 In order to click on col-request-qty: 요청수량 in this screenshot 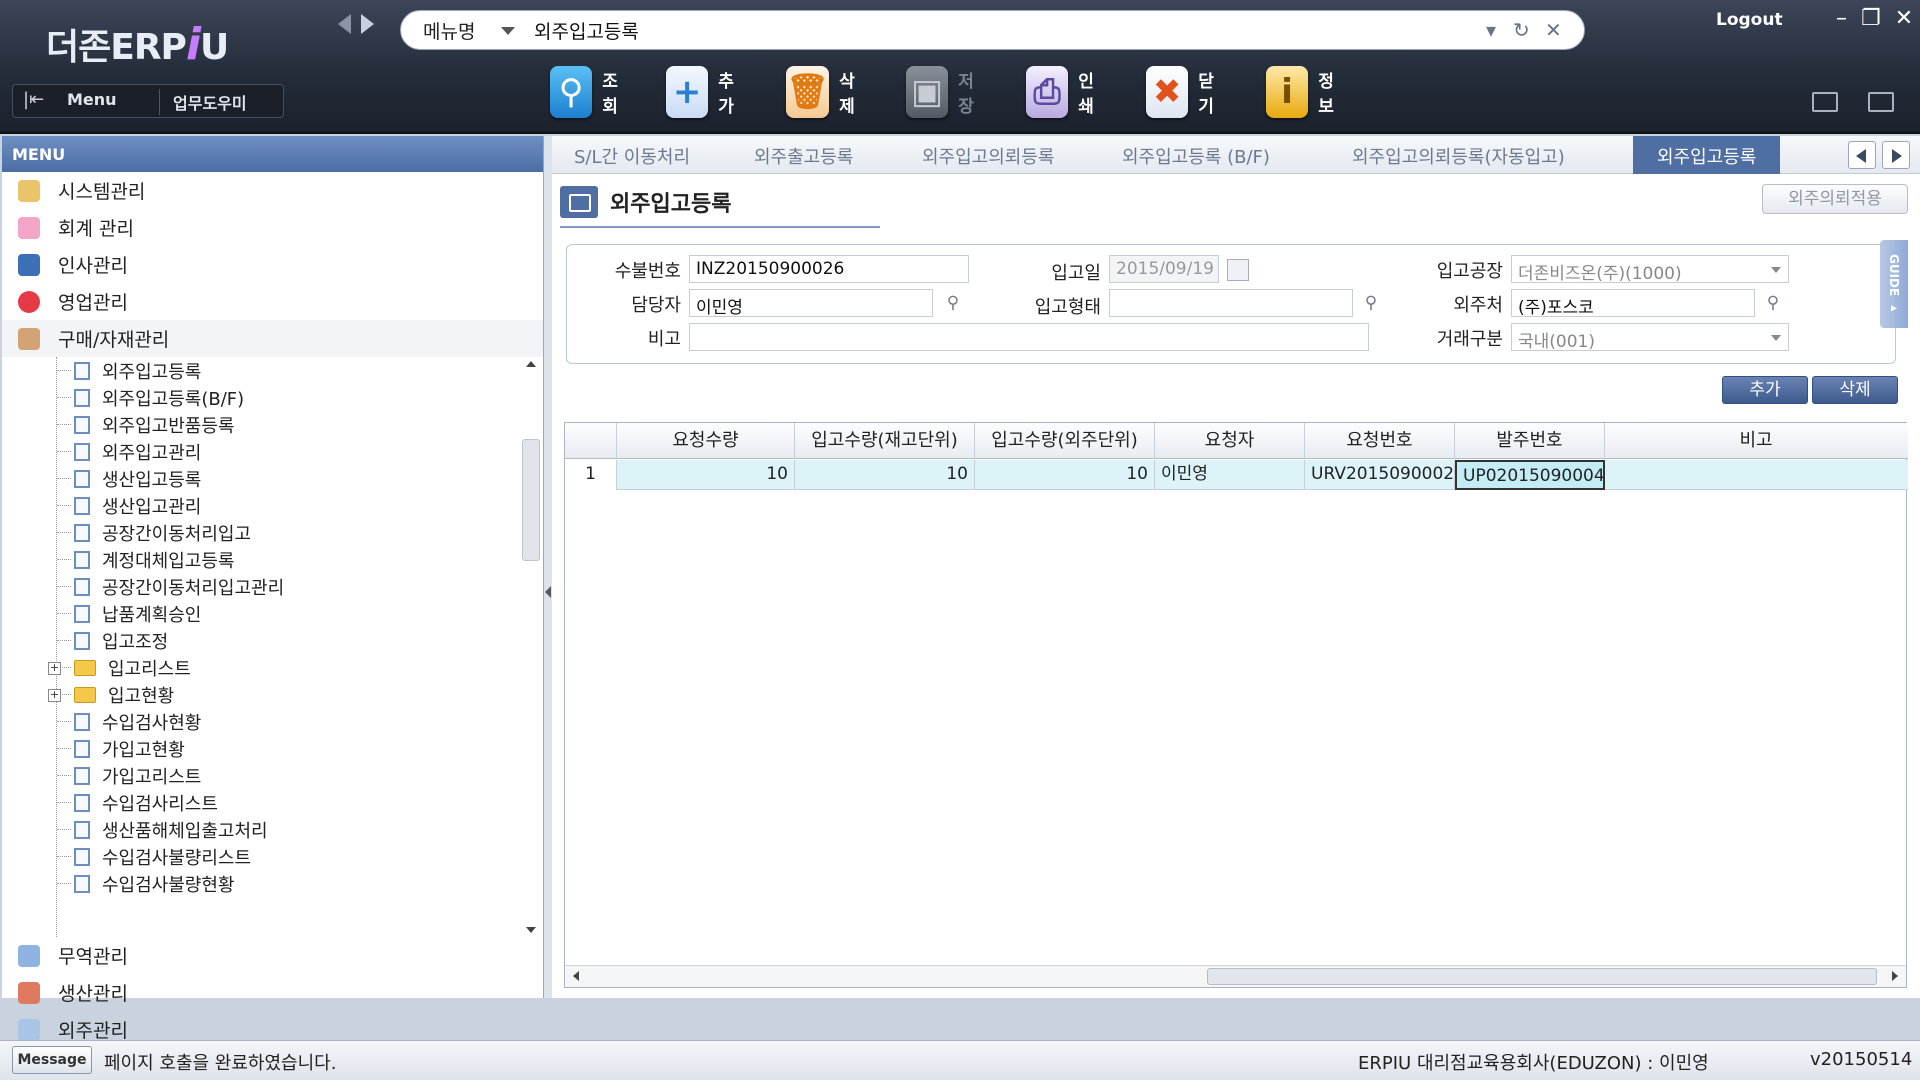, I will do `click(706, 441)`.